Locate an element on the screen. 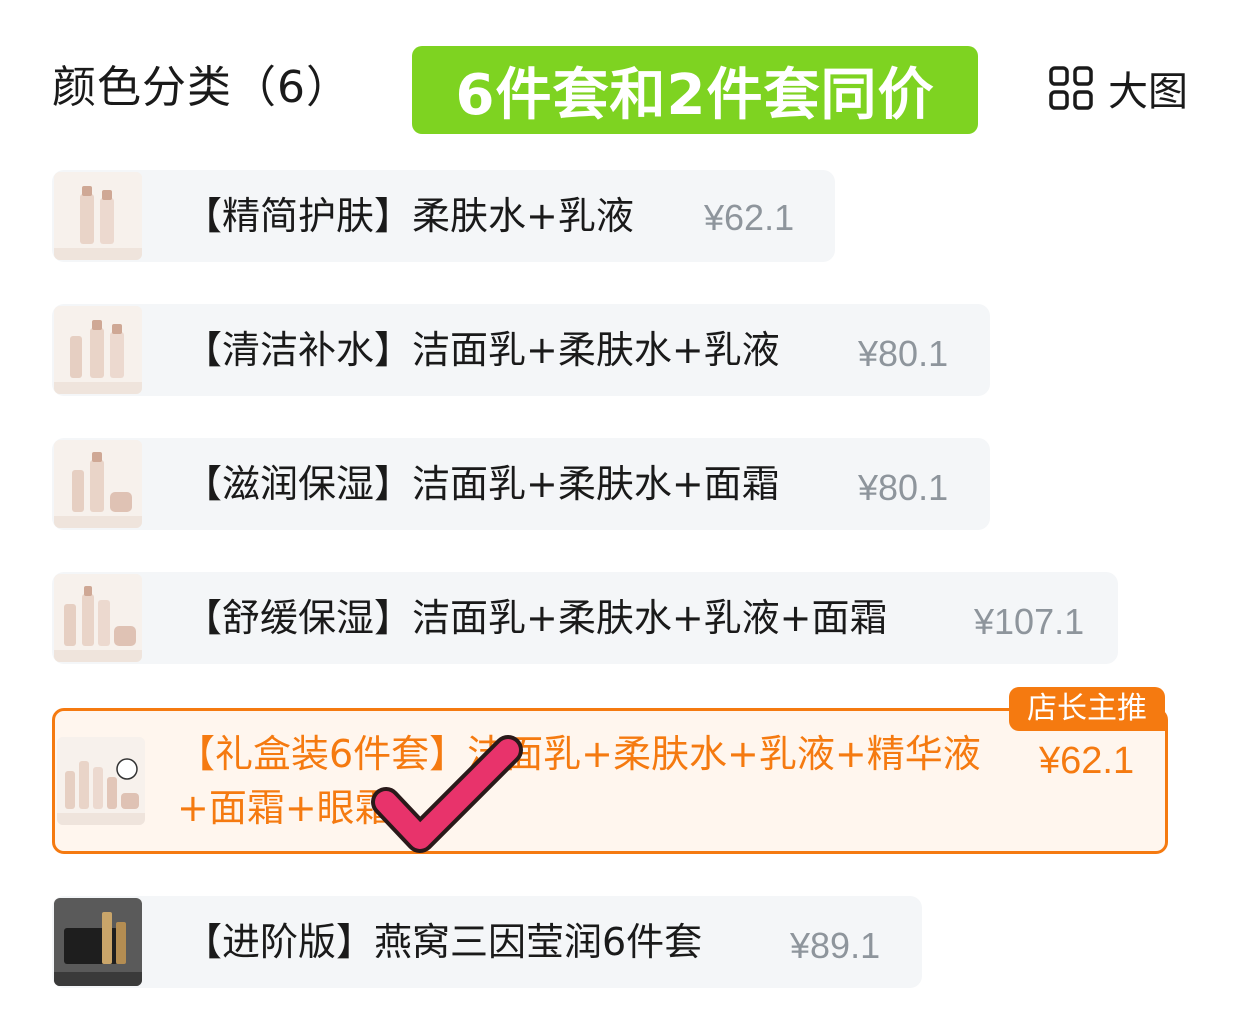  view-toggle-label: 大图 is located at coordinates (1148, 92).